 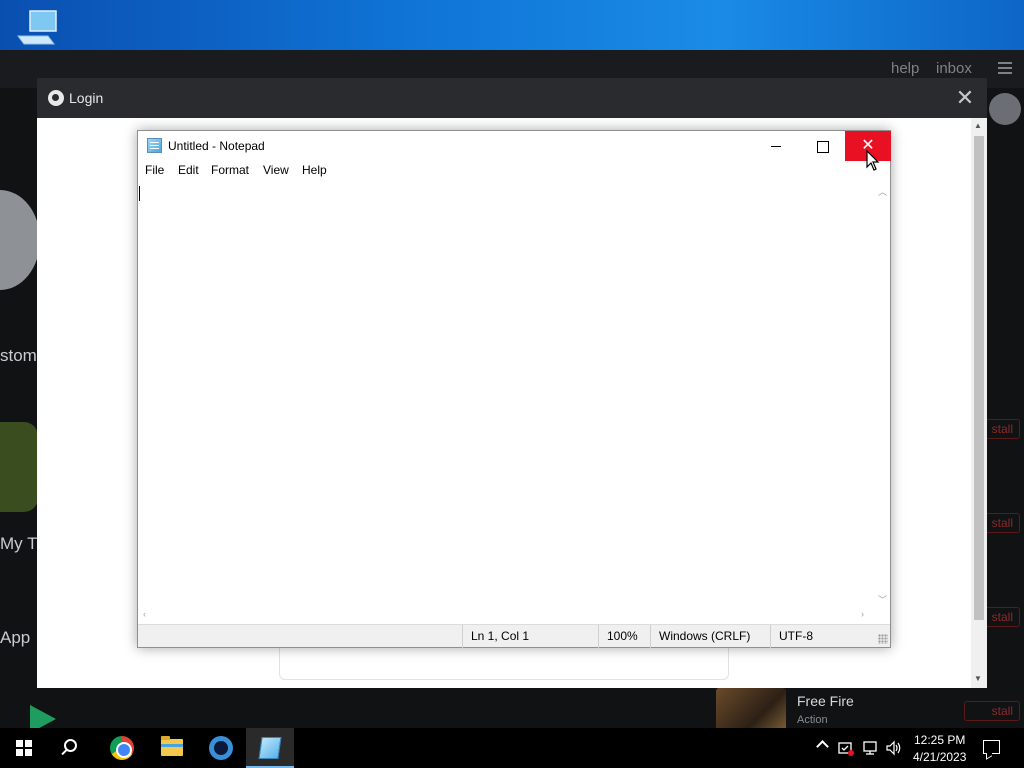 I want to click on menu-format: Format, so click(x=230, y=170).